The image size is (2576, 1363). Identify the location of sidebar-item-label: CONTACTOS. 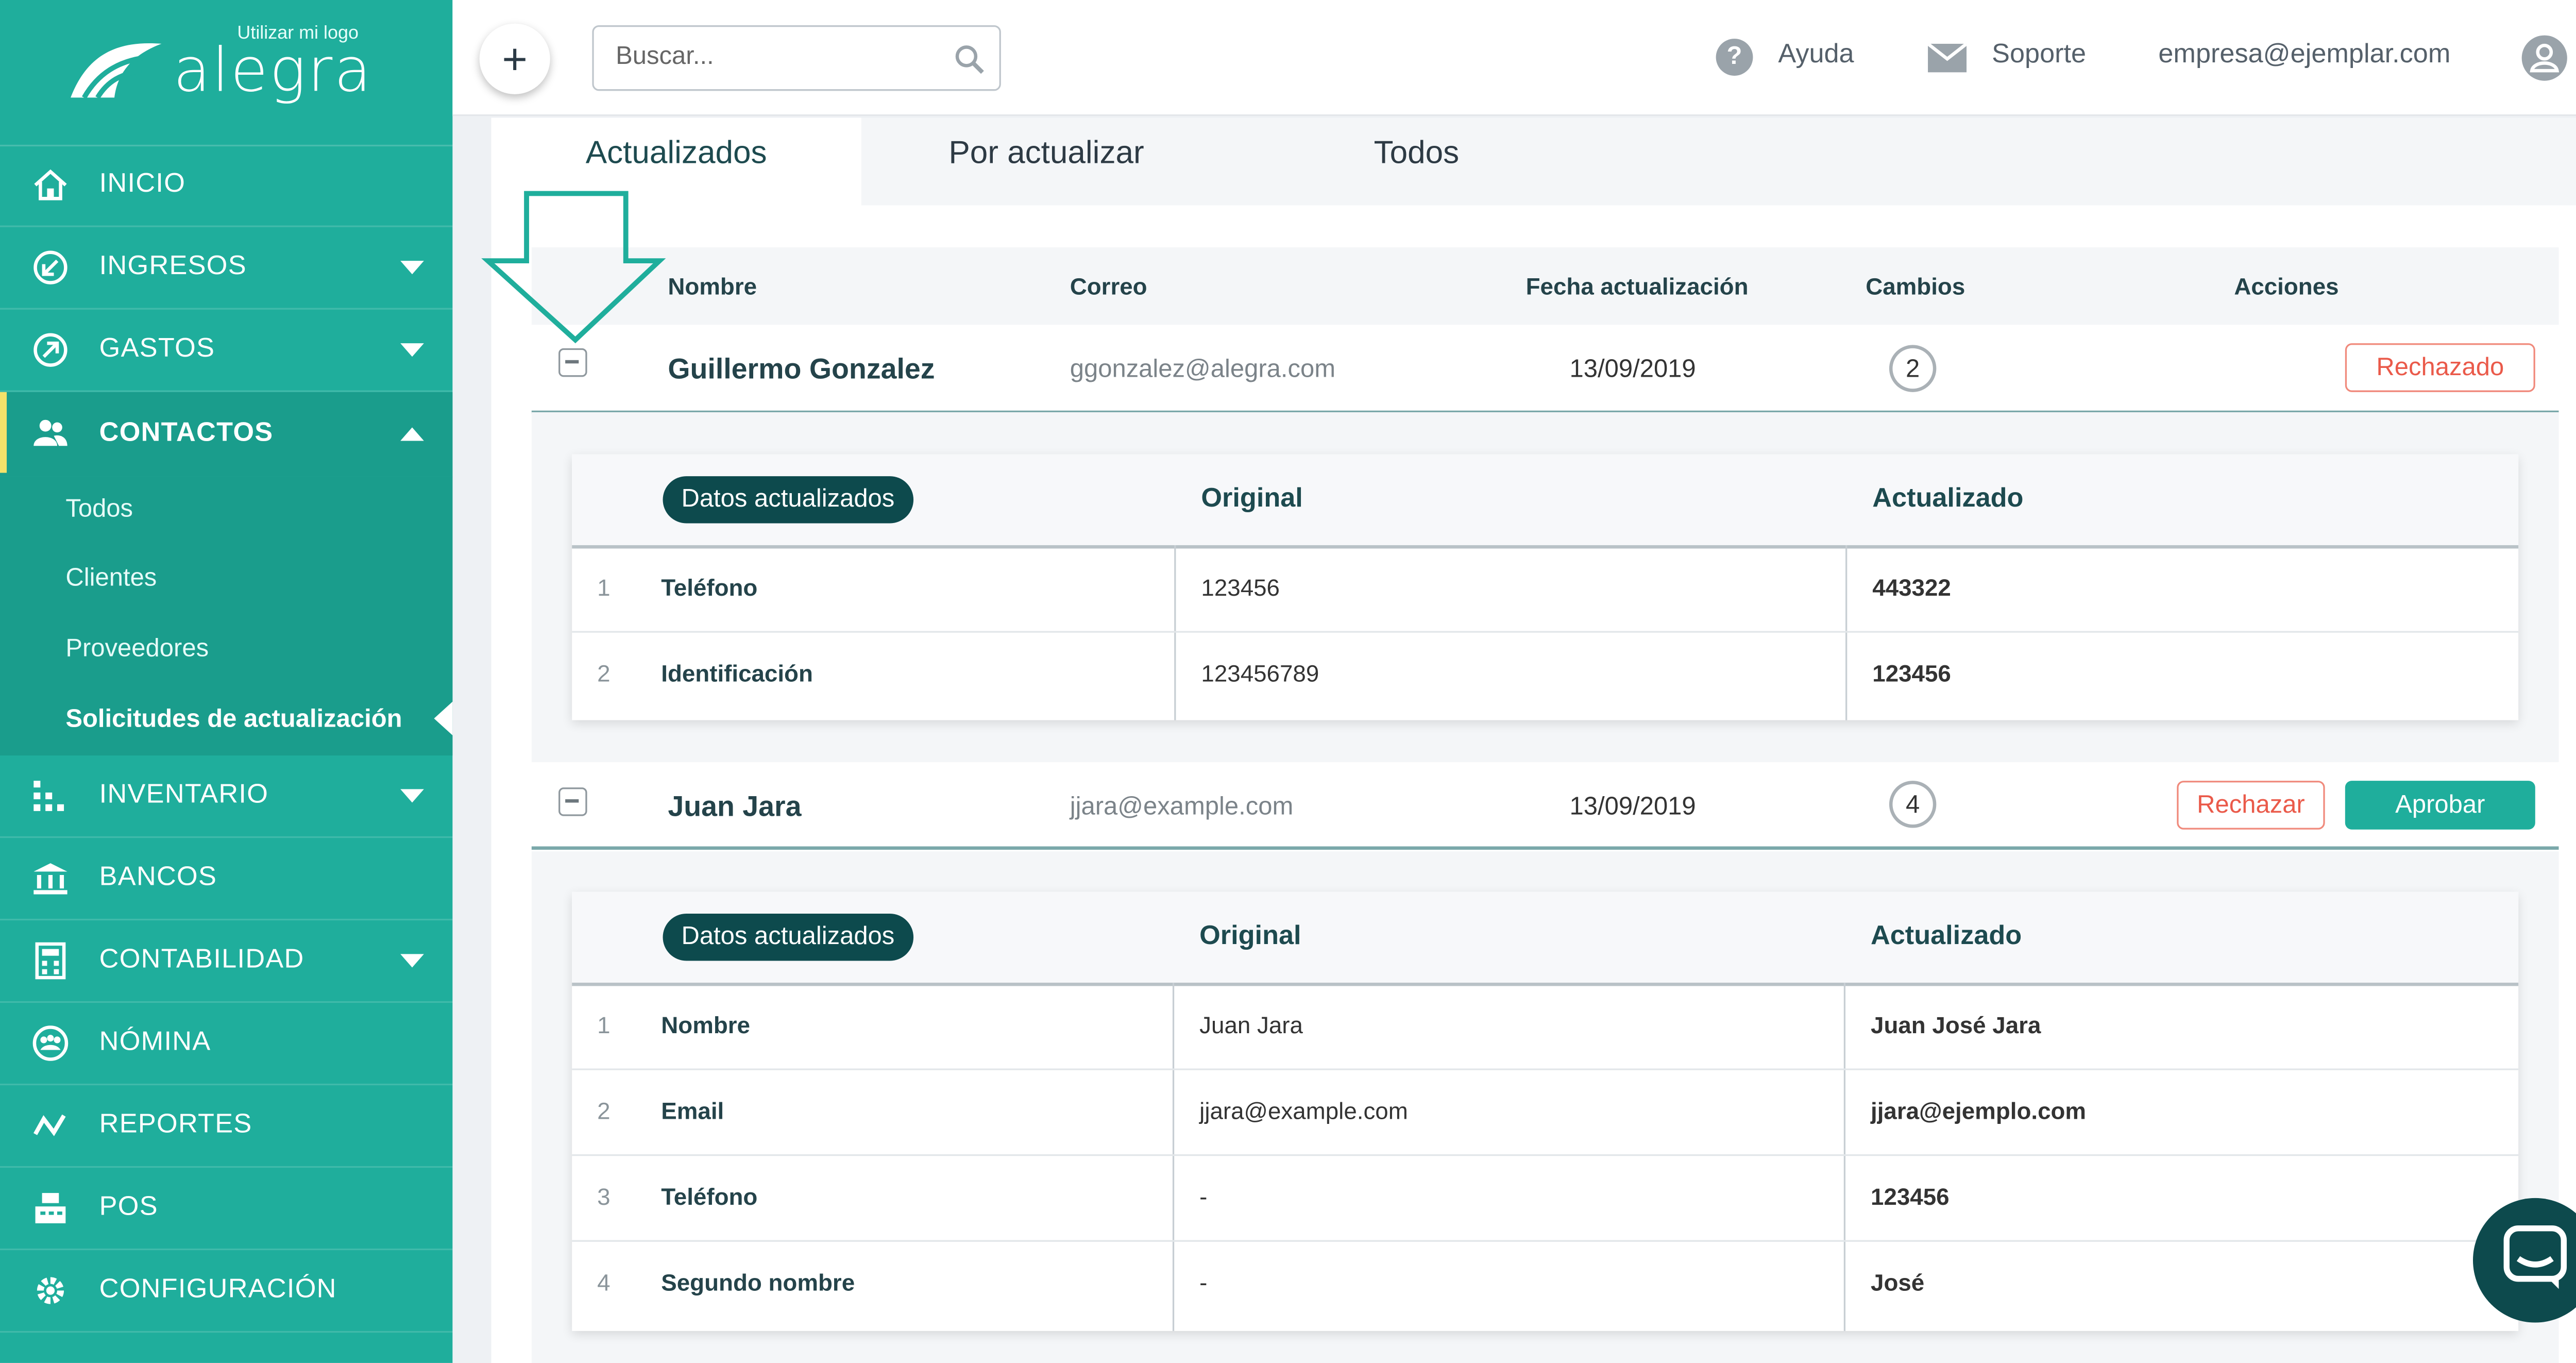
(186, 434).